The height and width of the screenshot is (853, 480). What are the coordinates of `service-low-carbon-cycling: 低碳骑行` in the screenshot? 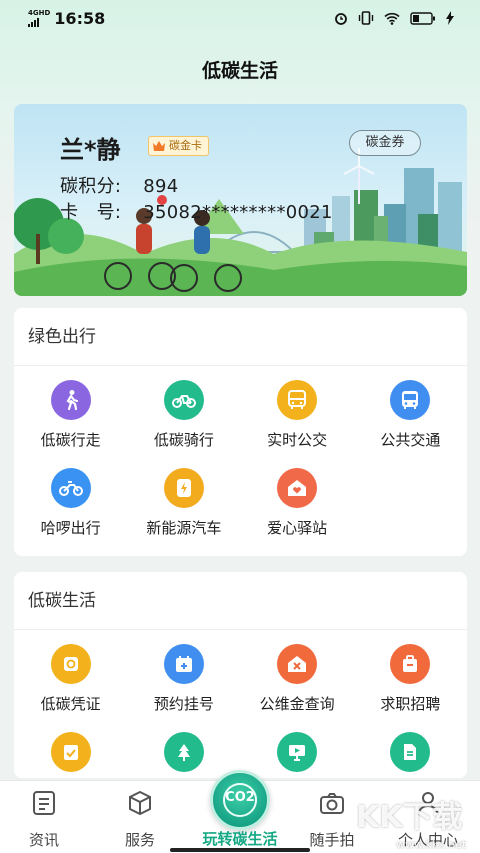 It's located at (183, 410).